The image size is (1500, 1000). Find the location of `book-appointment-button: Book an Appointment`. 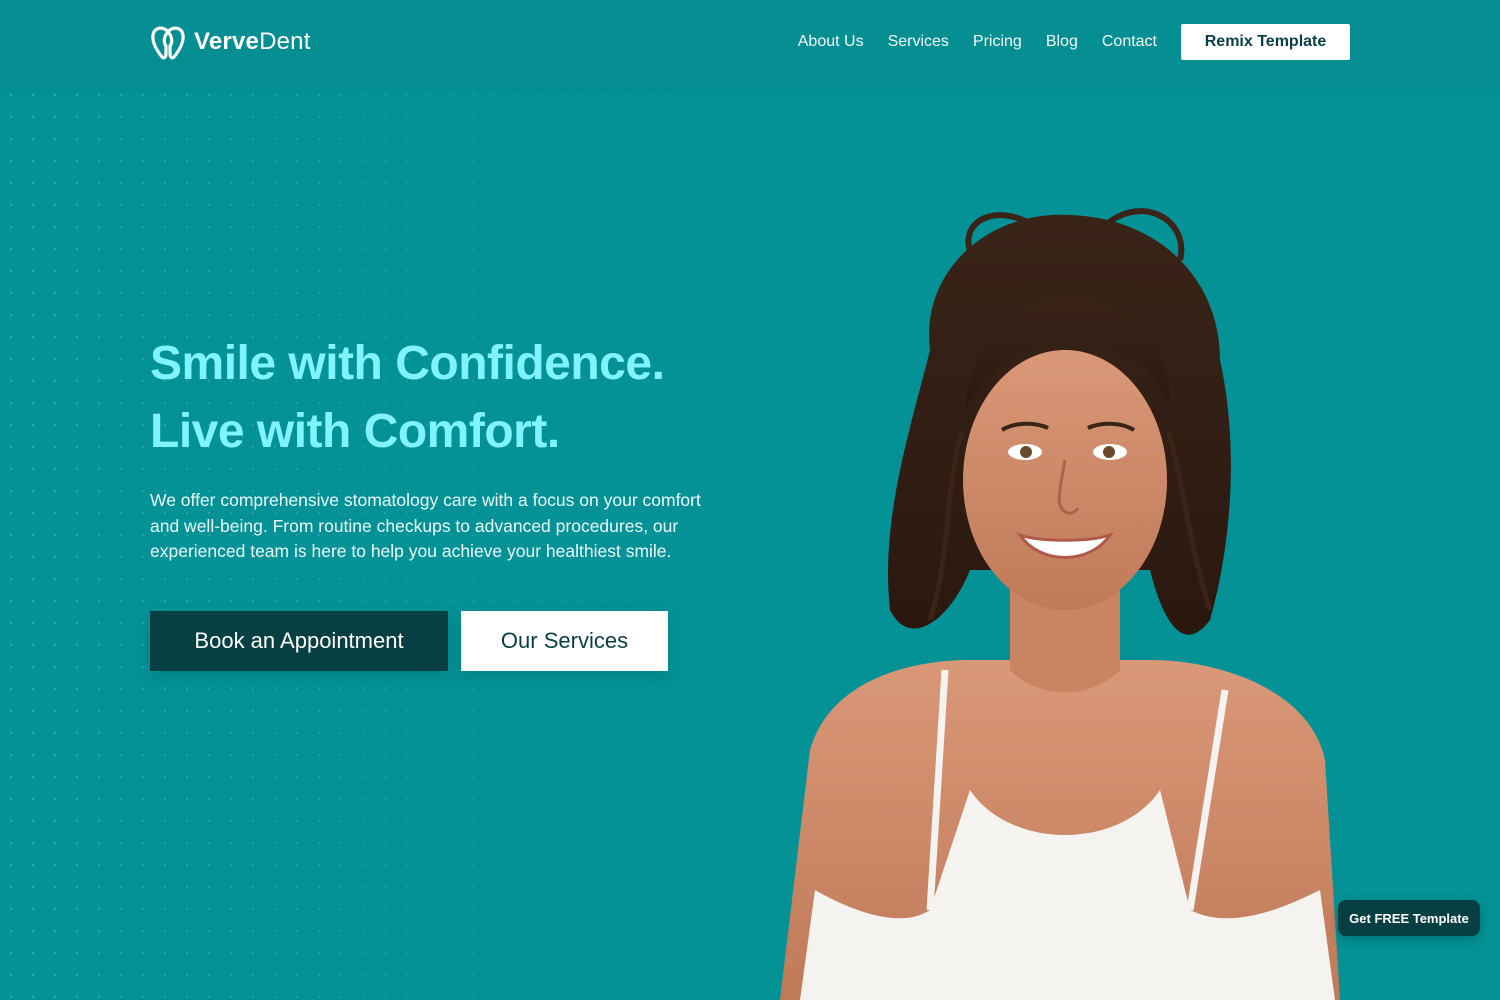

book-appointment-button: Book an Appointment is located at coordinates (299, 641).